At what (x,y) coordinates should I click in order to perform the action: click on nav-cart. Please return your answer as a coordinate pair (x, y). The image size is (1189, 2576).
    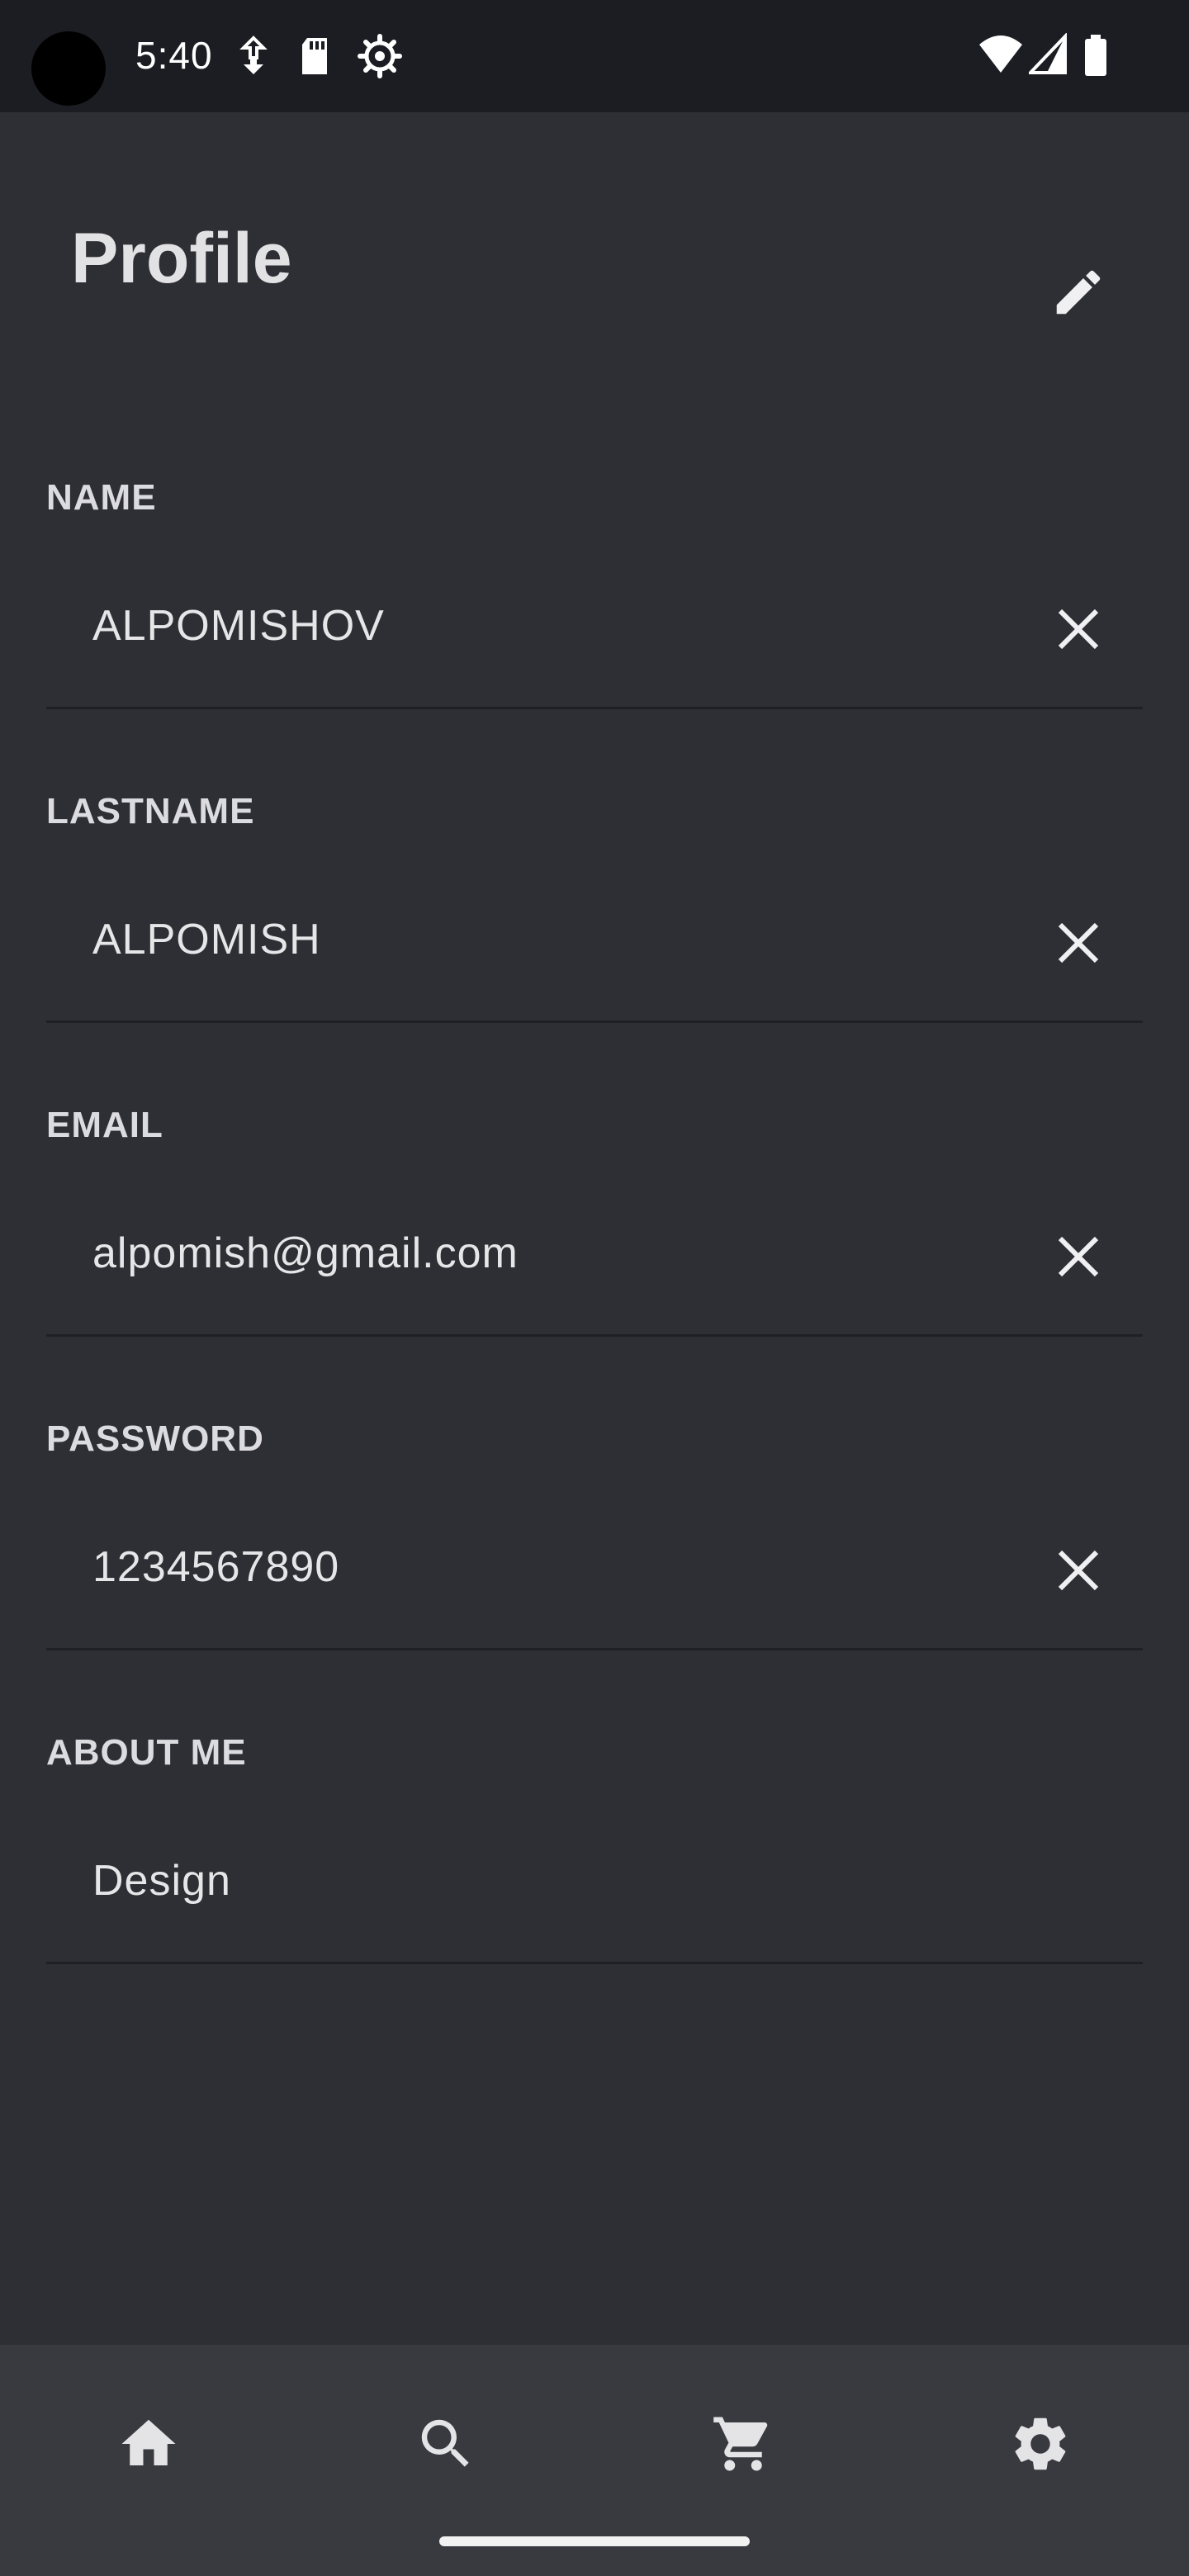
    Looking at the image, I should click on (743, 2443).